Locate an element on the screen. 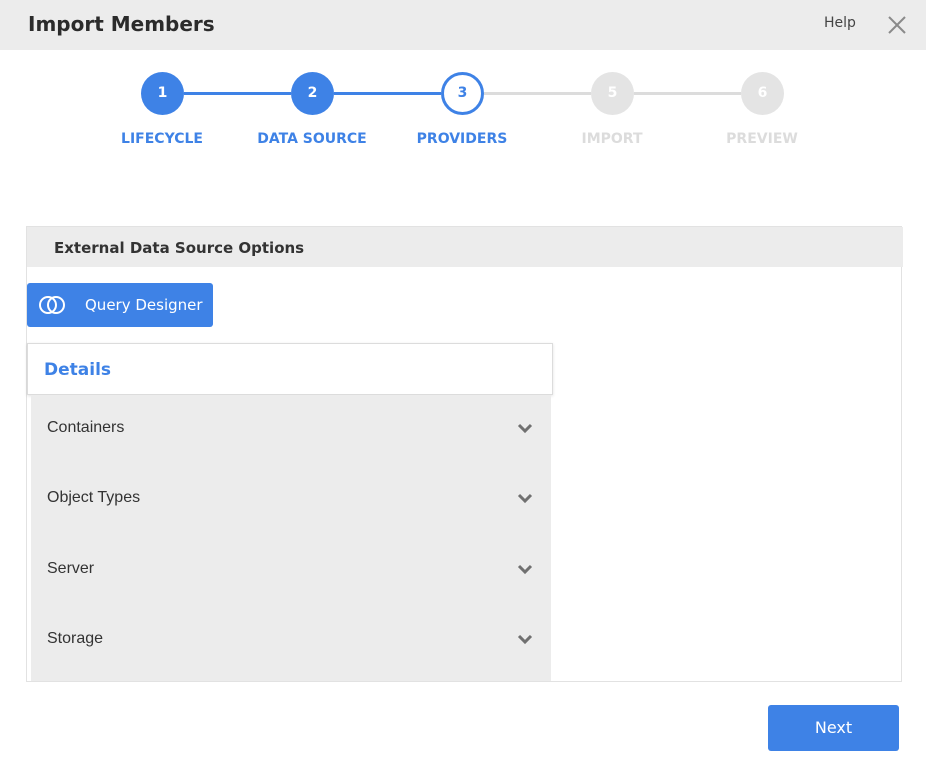 This screenshot has width=926, height=766. accordion-item-containers: Containers is located at coordinates (291, 430).